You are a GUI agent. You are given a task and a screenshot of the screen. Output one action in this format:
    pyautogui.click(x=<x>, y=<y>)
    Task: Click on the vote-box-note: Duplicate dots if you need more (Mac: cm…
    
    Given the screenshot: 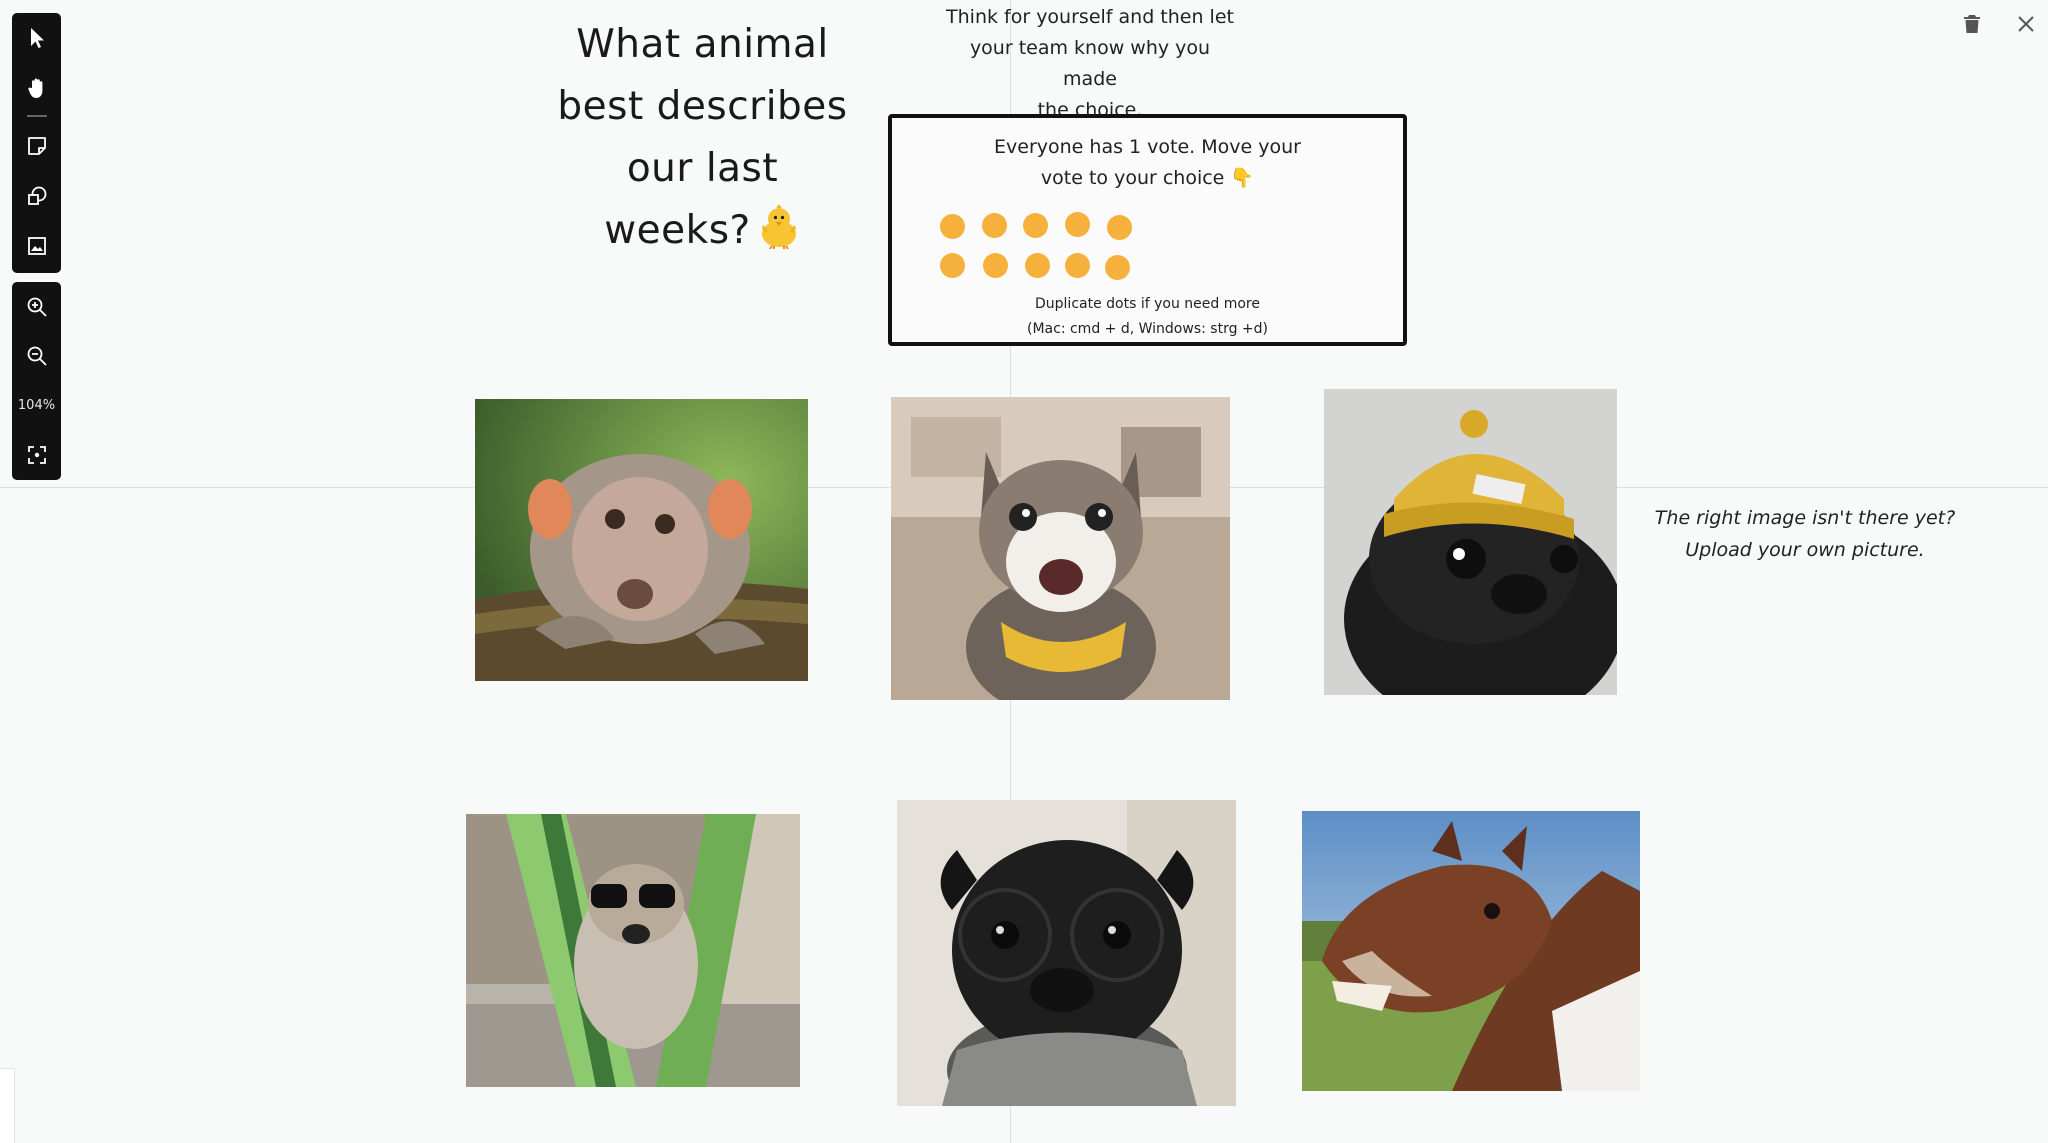 What is the action you would take?
    pyautogui.click(x=1147, y=317)
    